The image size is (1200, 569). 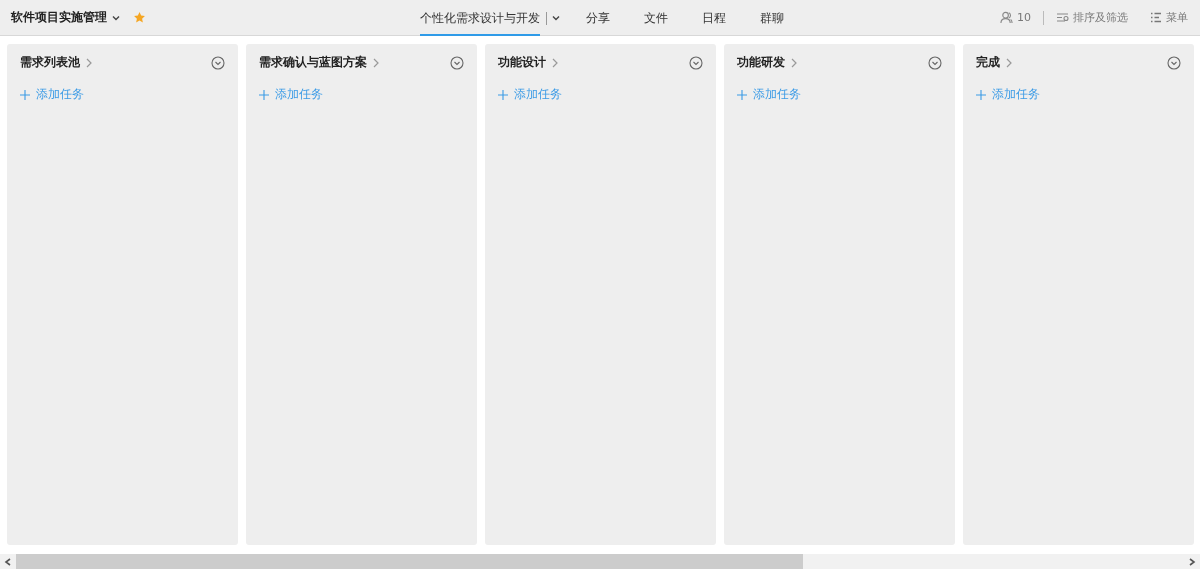 I want to click on tab: 分享, so click(x=598, y=18).